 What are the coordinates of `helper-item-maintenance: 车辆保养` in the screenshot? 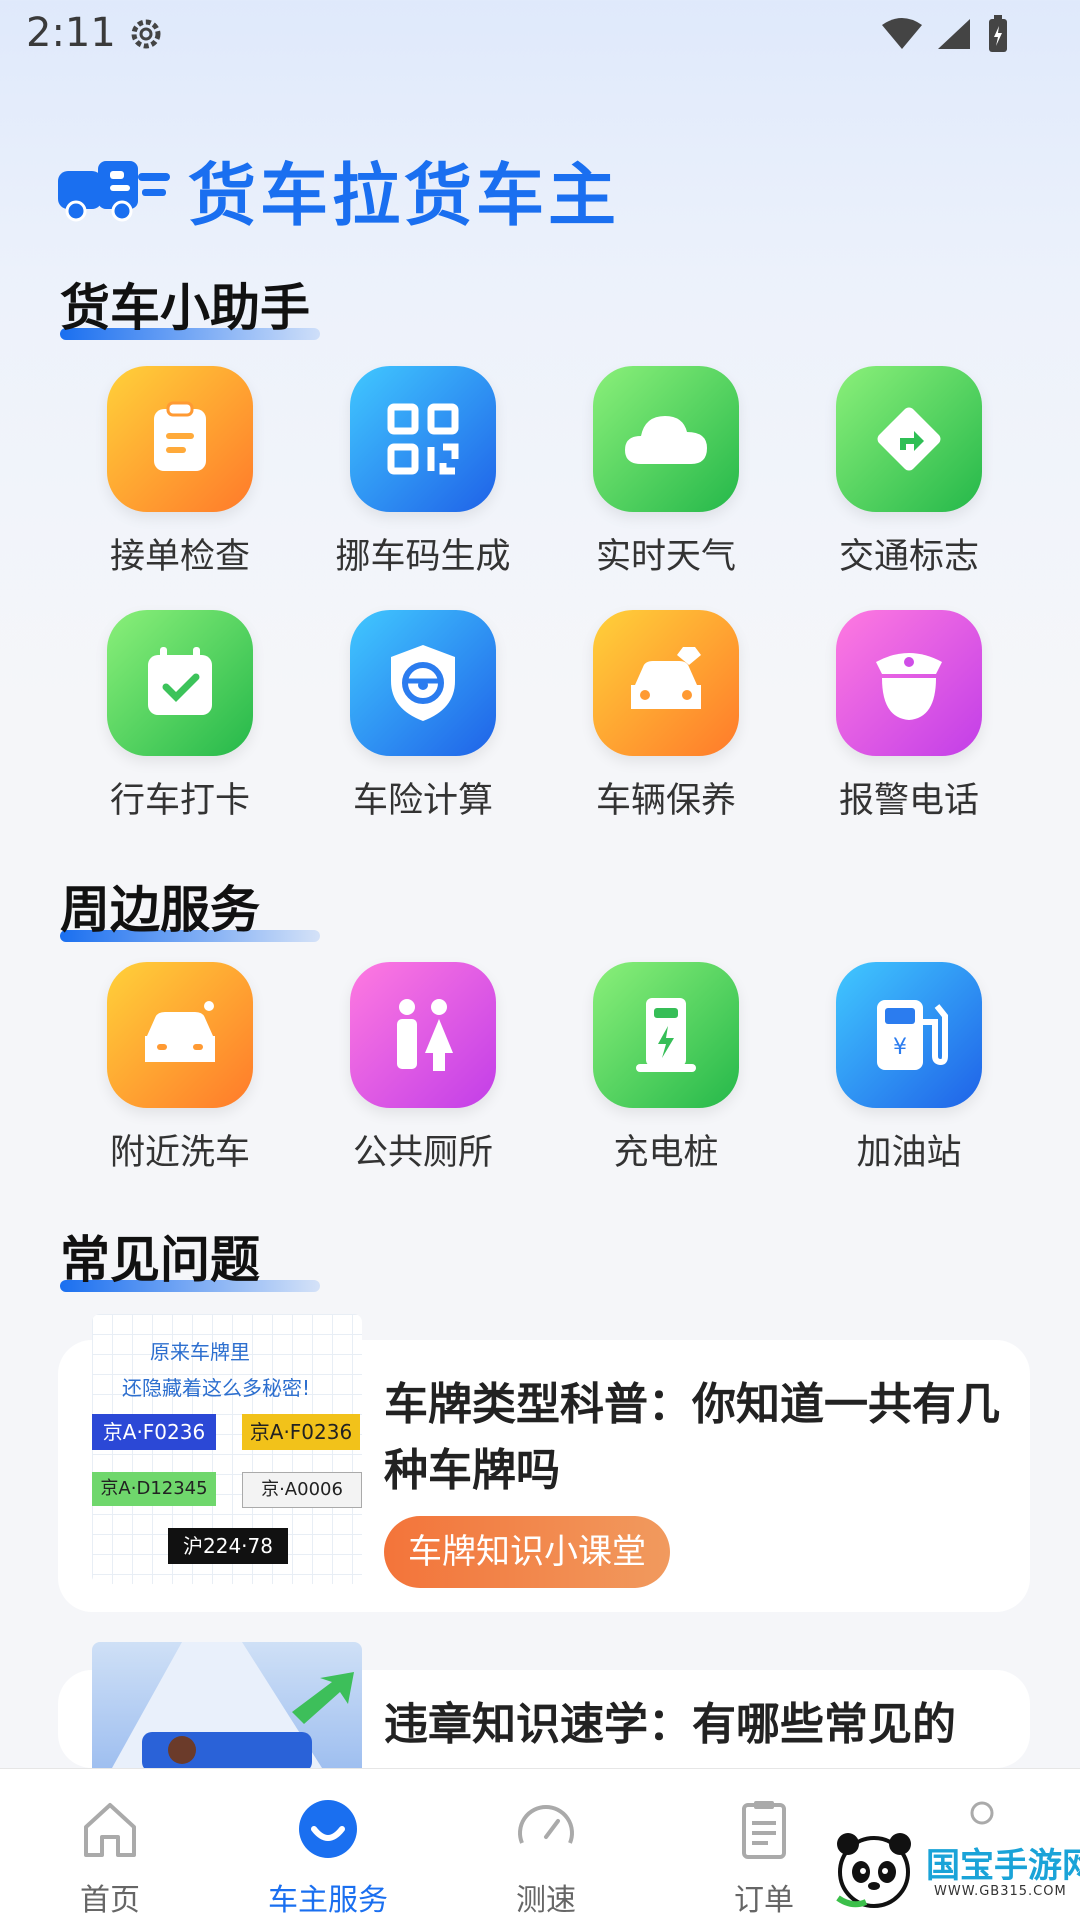 It's located at (666, 716).